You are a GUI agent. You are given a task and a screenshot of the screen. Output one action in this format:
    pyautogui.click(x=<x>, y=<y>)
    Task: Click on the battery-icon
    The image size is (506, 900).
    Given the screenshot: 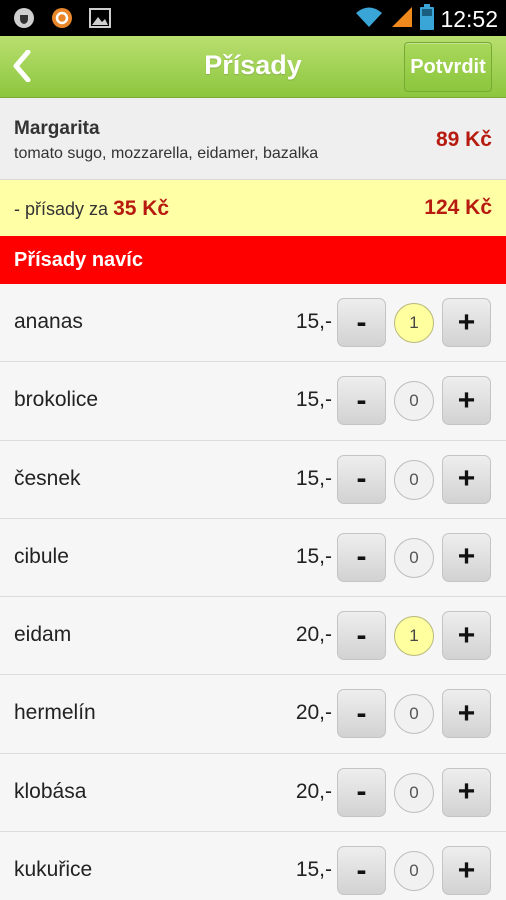 What is the action you would take?
    pyautogui.click(x=427, y=19)
    